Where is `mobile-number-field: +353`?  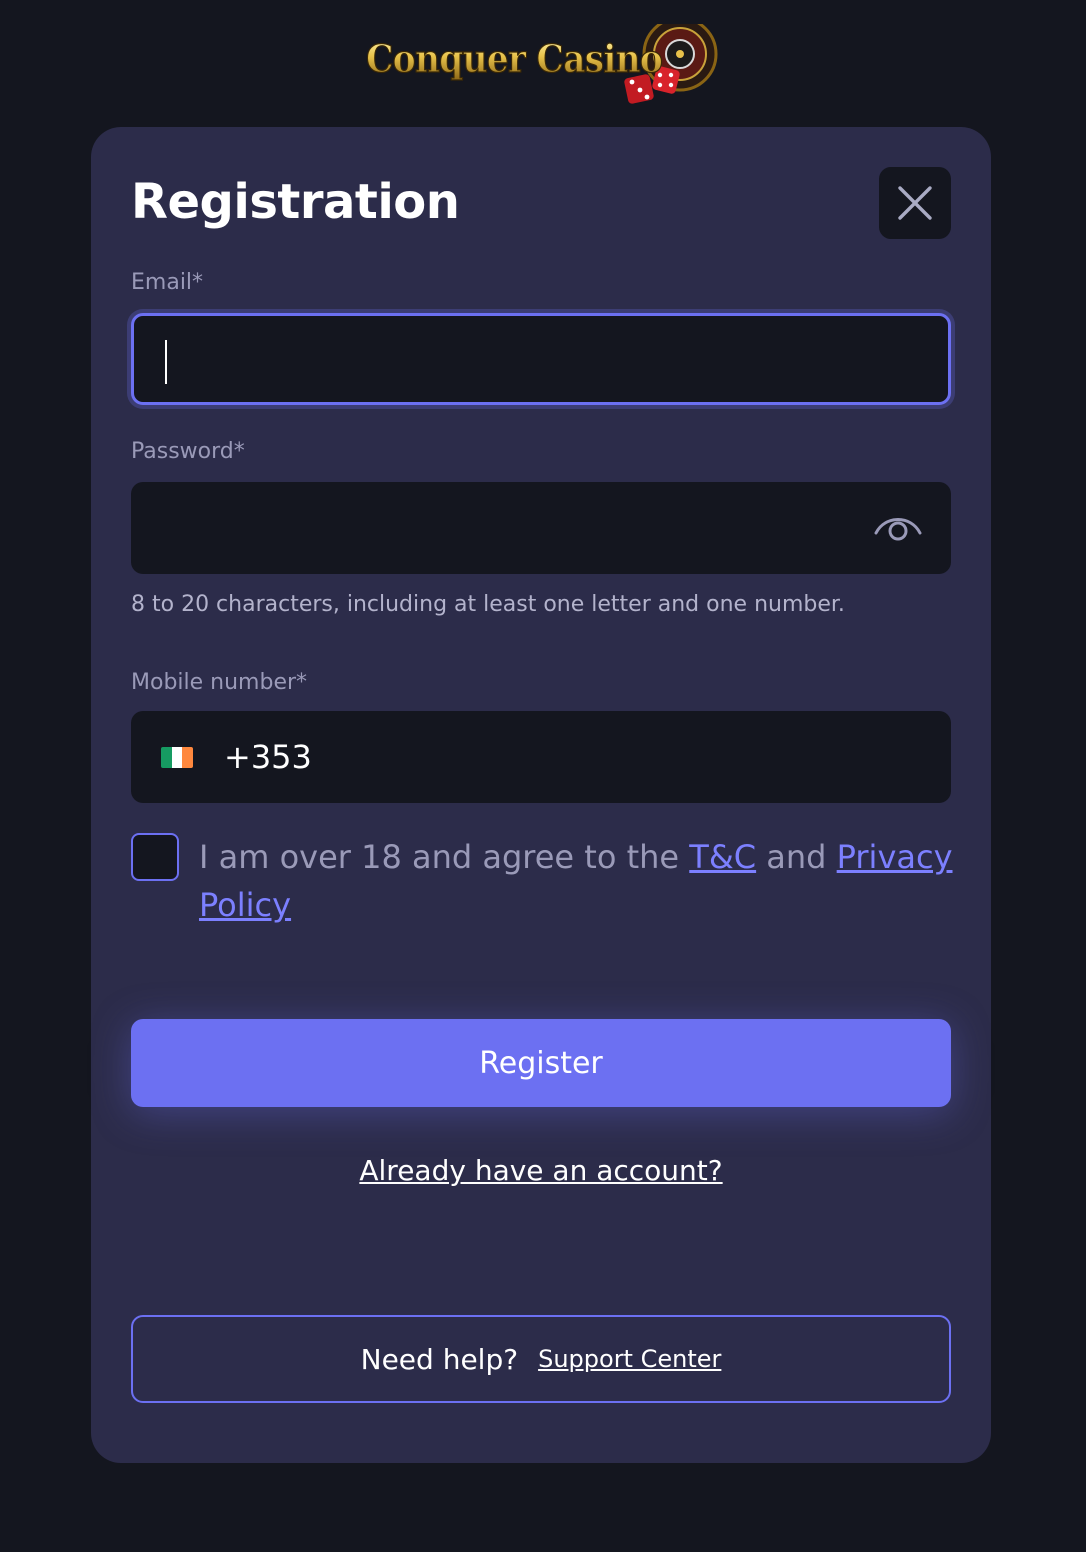 mobile-number-field: +353 is located at coordinates (541, 757).